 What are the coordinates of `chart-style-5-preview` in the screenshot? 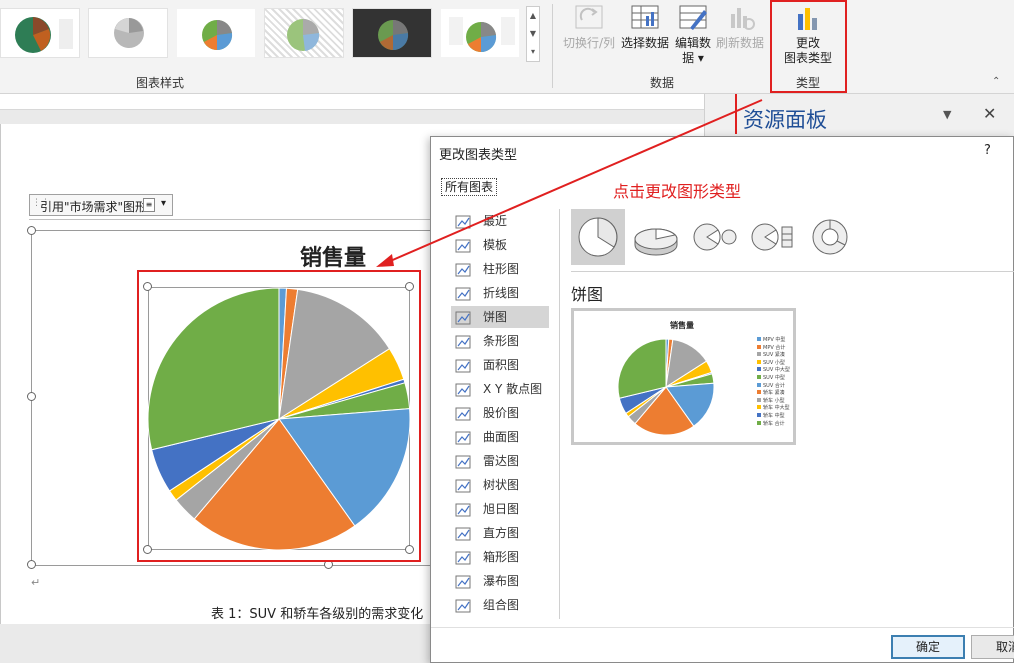 It's located at (393, 35).